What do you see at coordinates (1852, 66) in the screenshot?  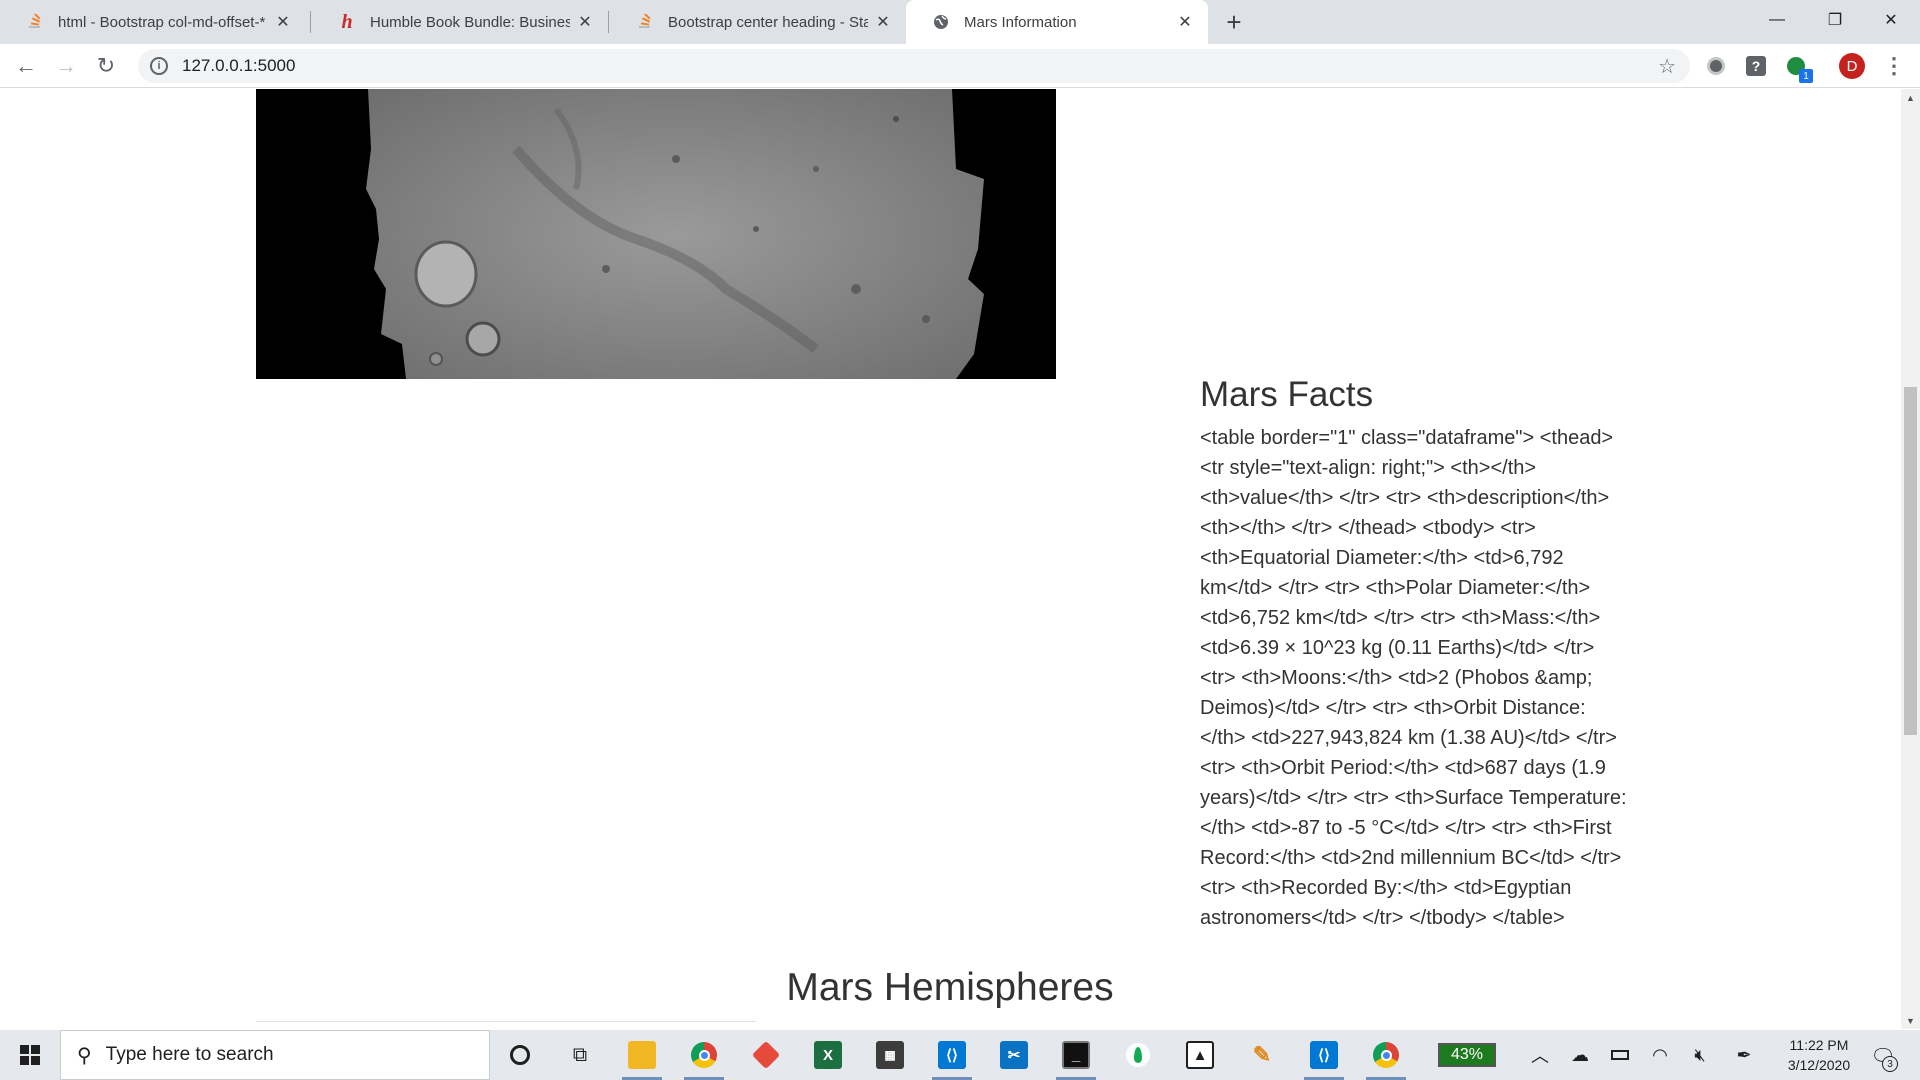 I see `profile-button: D` at bounding box center [1852, 66].